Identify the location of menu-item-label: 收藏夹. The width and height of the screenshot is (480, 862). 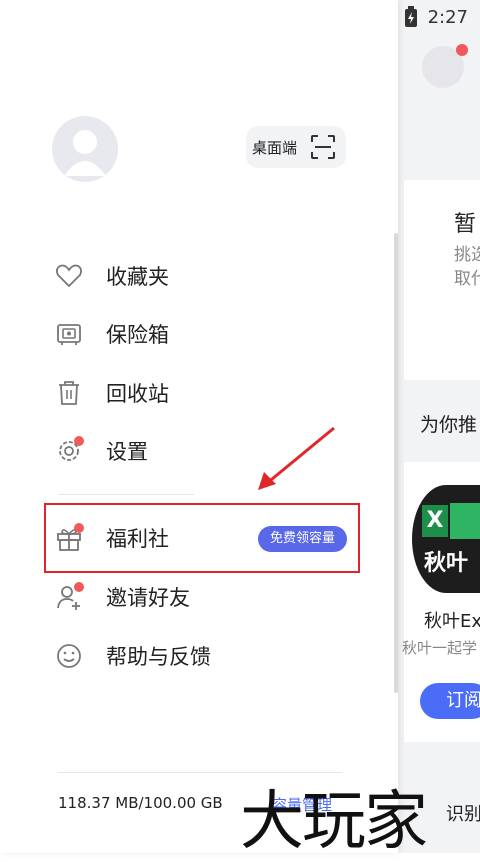
(137, 277).